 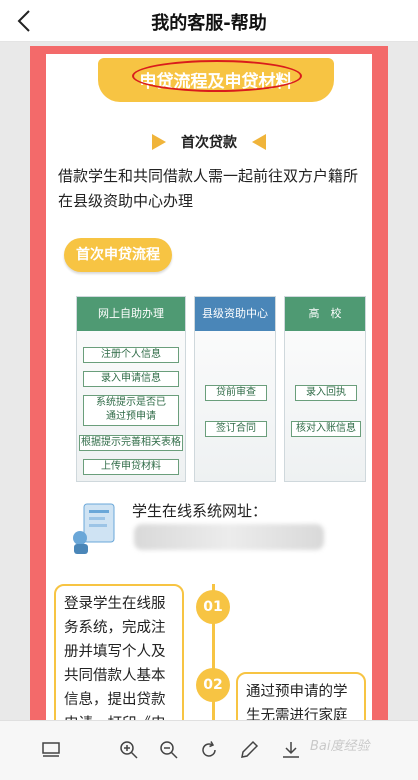 I want to click on watermark-logo: Bai度经验, so click(x=340, y=746).